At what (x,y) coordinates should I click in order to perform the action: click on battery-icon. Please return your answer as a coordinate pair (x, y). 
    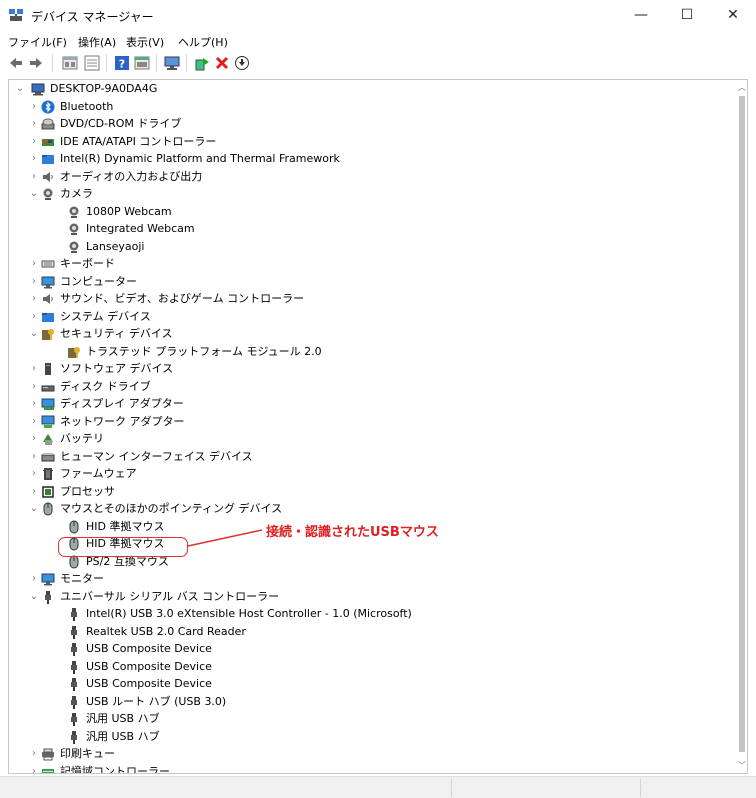
    Looking at the image, I should click on (48, 439).